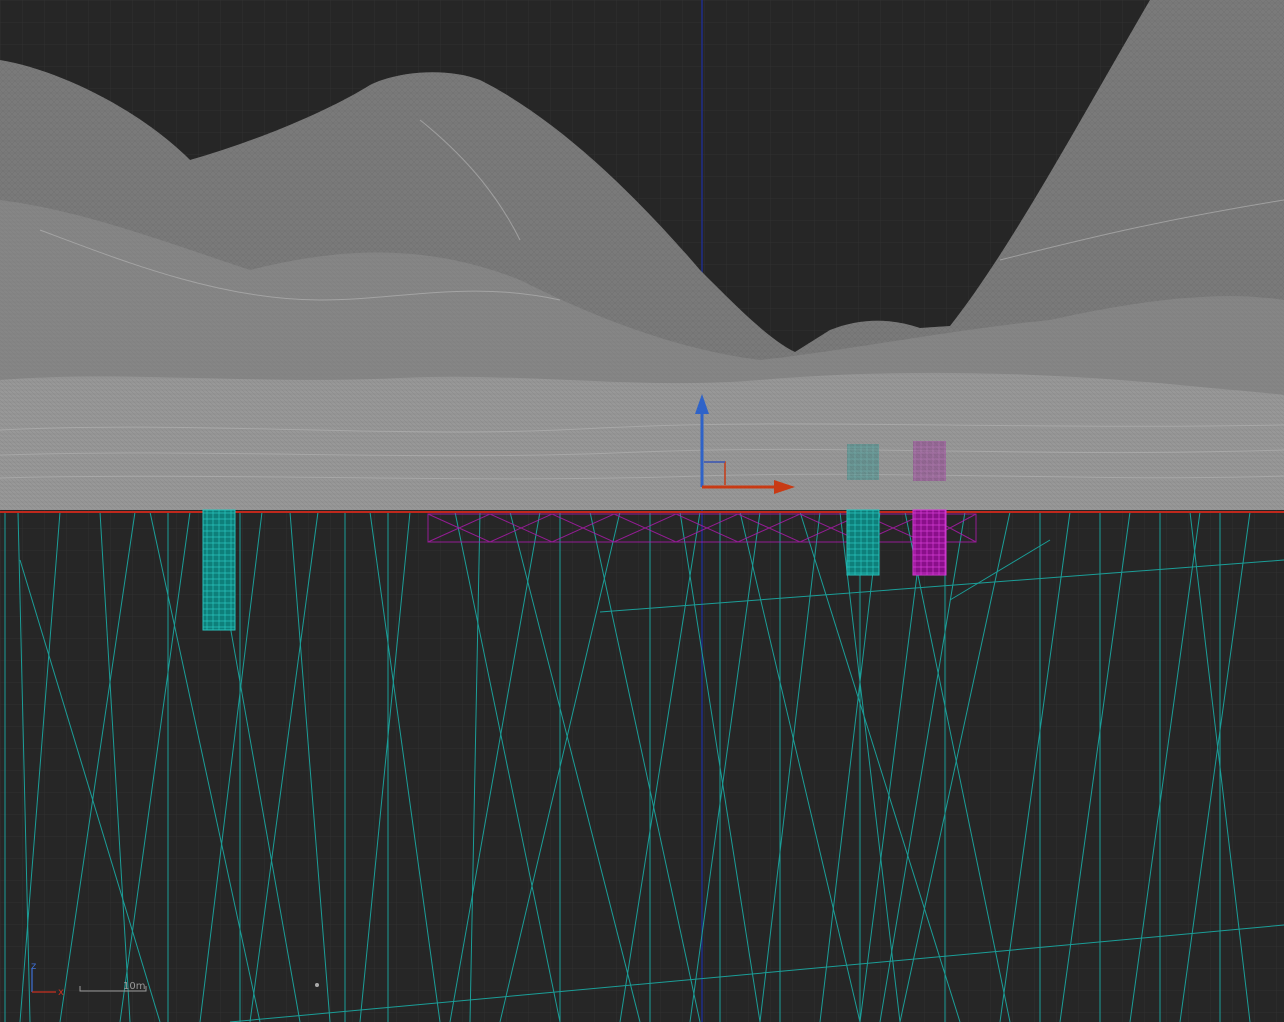  I want to click on axis-z-label: z, so click(33, 966).